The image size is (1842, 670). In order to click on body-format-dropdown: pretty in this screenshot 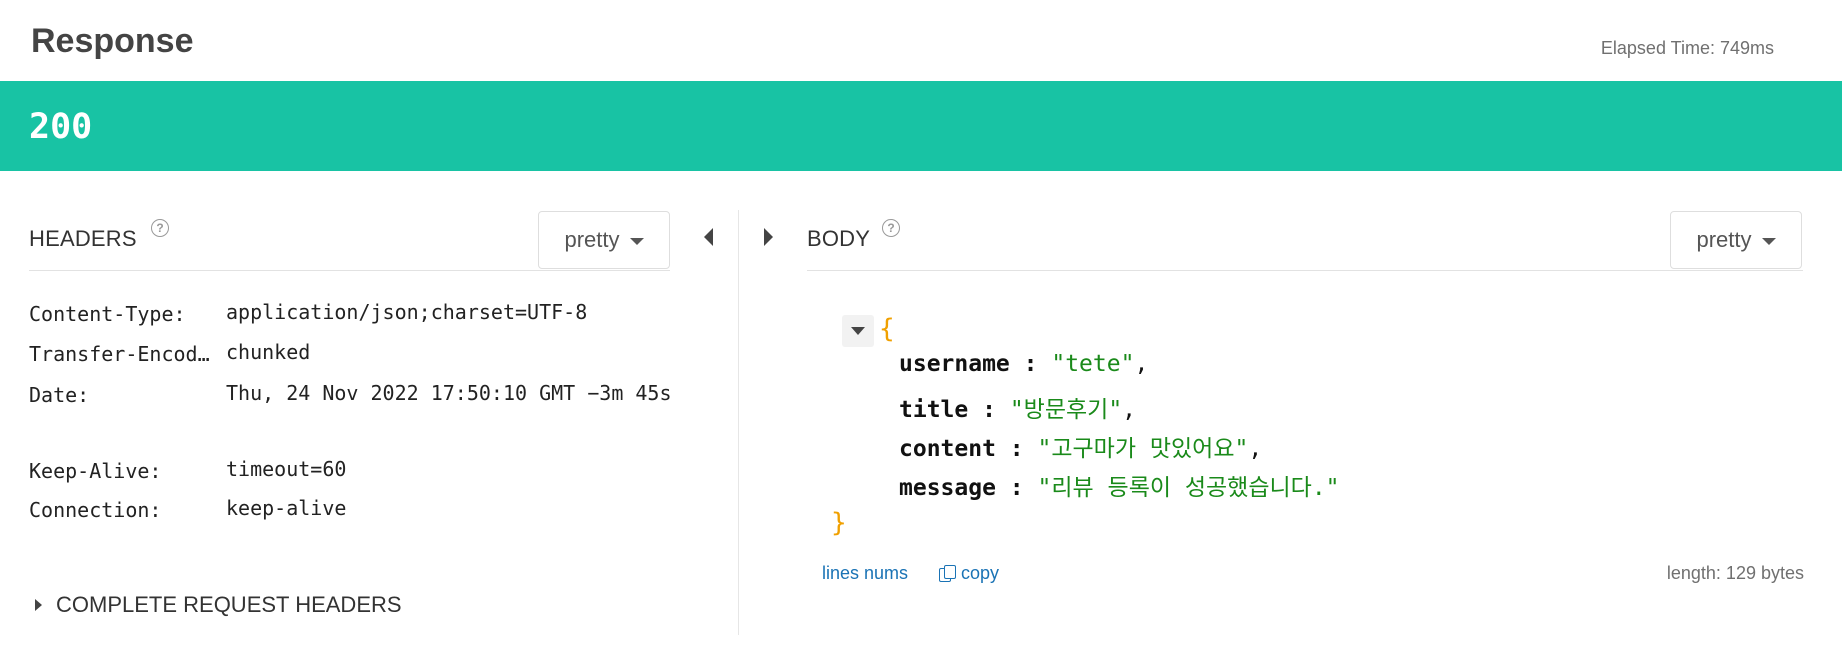, I will do `click(1736, 240)`.